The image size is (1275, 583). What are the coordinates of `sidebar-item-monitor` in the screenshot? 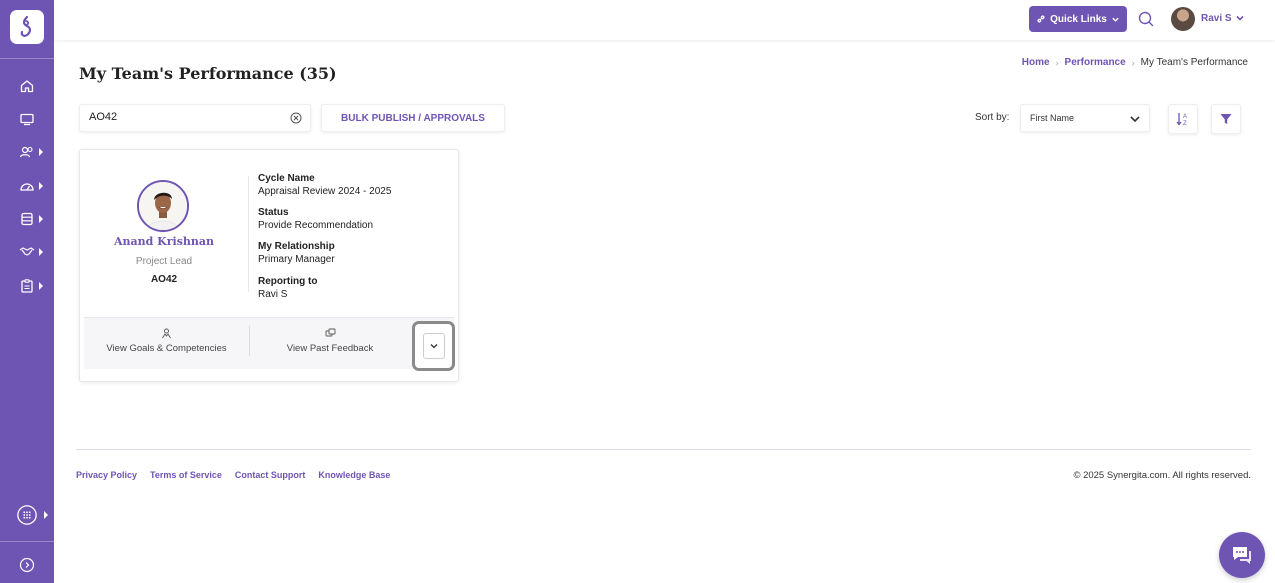 It's located at (27, 119).